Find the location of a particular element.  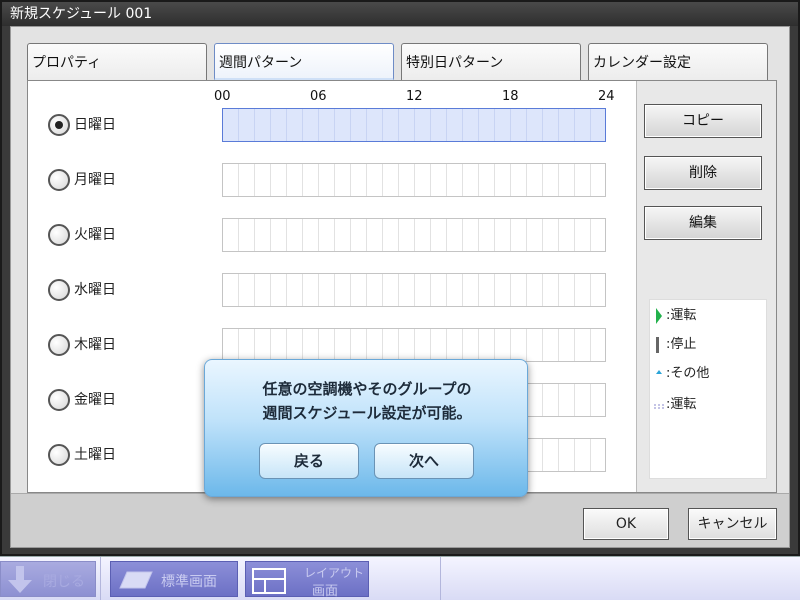

radio-tuesday is located at coordinates (59, 235).